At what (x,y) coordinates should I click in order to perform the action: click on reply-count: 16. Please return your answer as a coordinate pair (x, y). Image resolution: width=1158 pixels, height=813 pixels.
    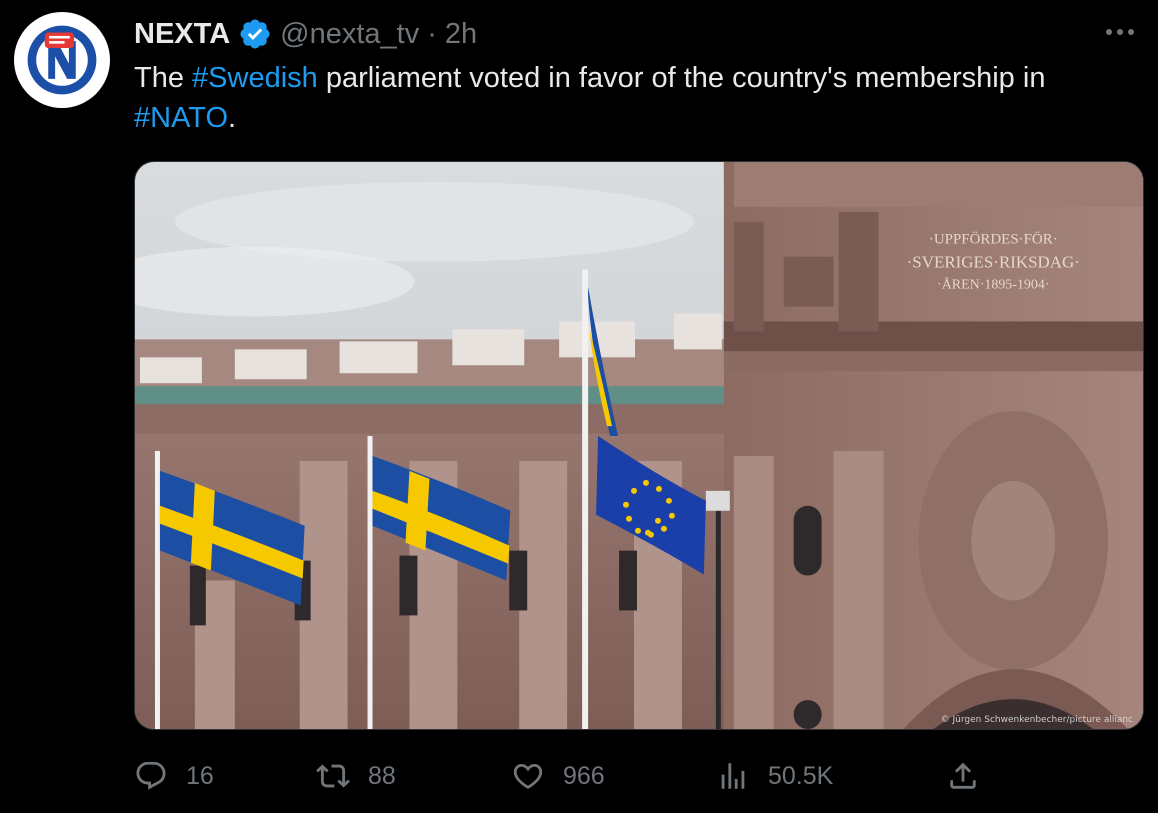
    Looking at the image, I should click on (200, 775).